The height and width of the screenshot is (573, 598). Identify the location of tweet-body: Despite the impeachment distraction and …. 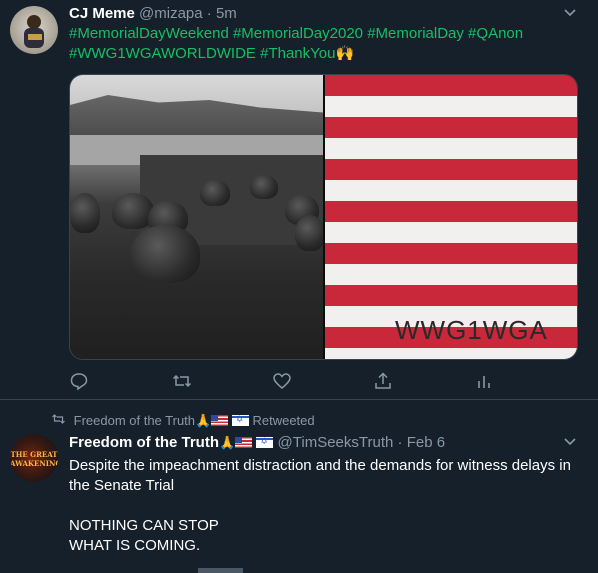
(324, 506).